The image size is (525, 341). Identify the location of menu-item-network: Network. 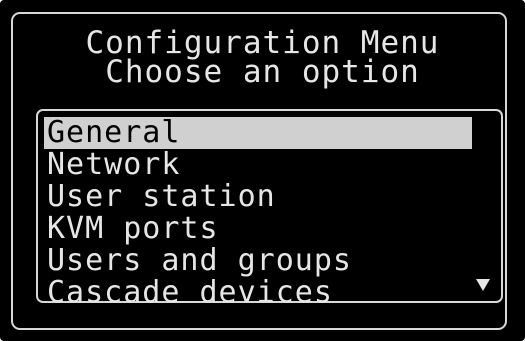
(258, 165).